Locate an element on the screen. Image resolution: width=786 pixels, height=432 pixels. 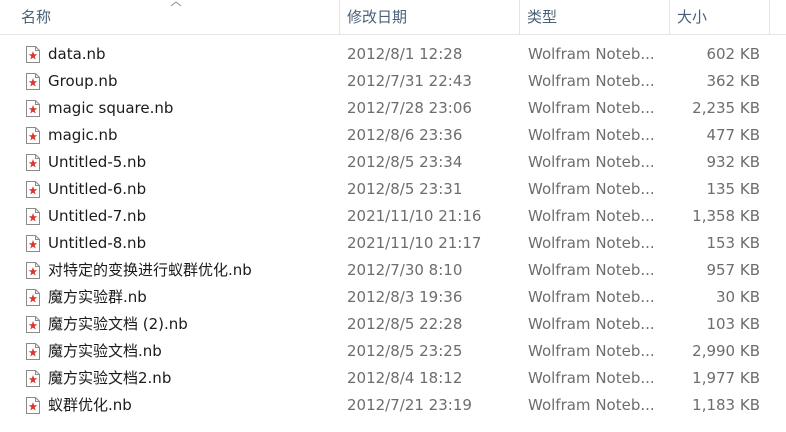
file-modified-date: 2012/8/1 12:28 is located at coordinates (405, 54).